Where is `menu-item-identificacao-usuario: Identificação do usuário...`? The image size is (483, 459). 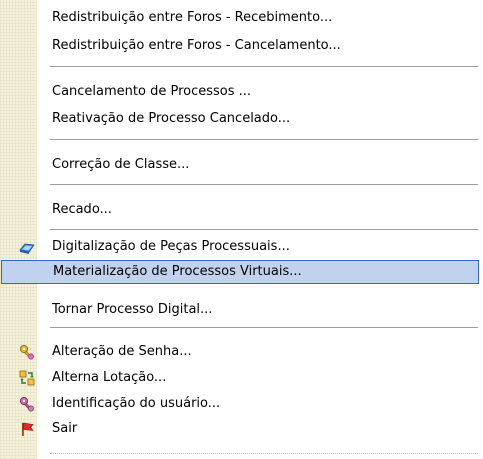
menu-item-identificacao-usuario: Identificação do usuário... is located at coordinates (241, 404).